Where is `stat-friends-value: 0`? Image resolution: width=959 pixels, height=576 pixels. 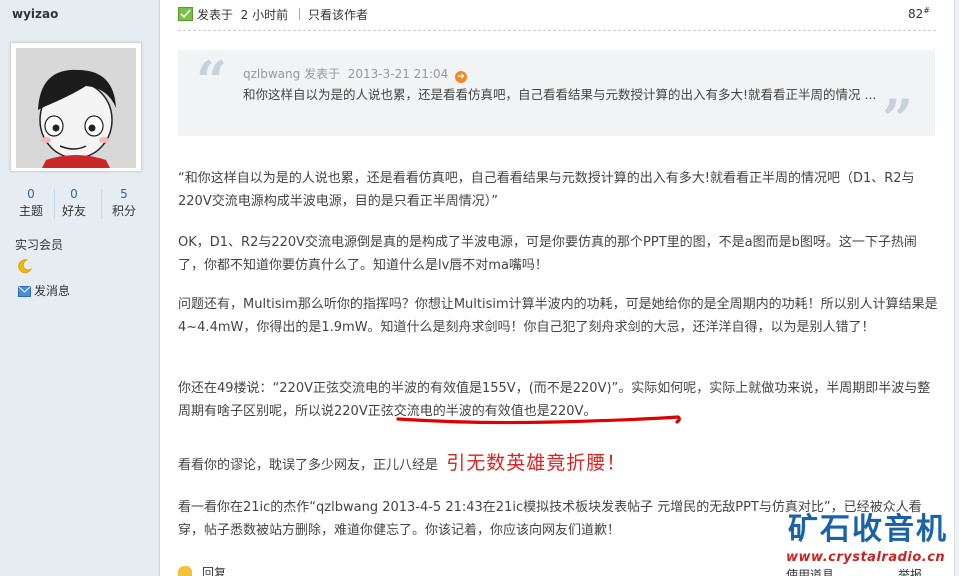 stat-friends-value: 0 is located at coordinates (74, 194).